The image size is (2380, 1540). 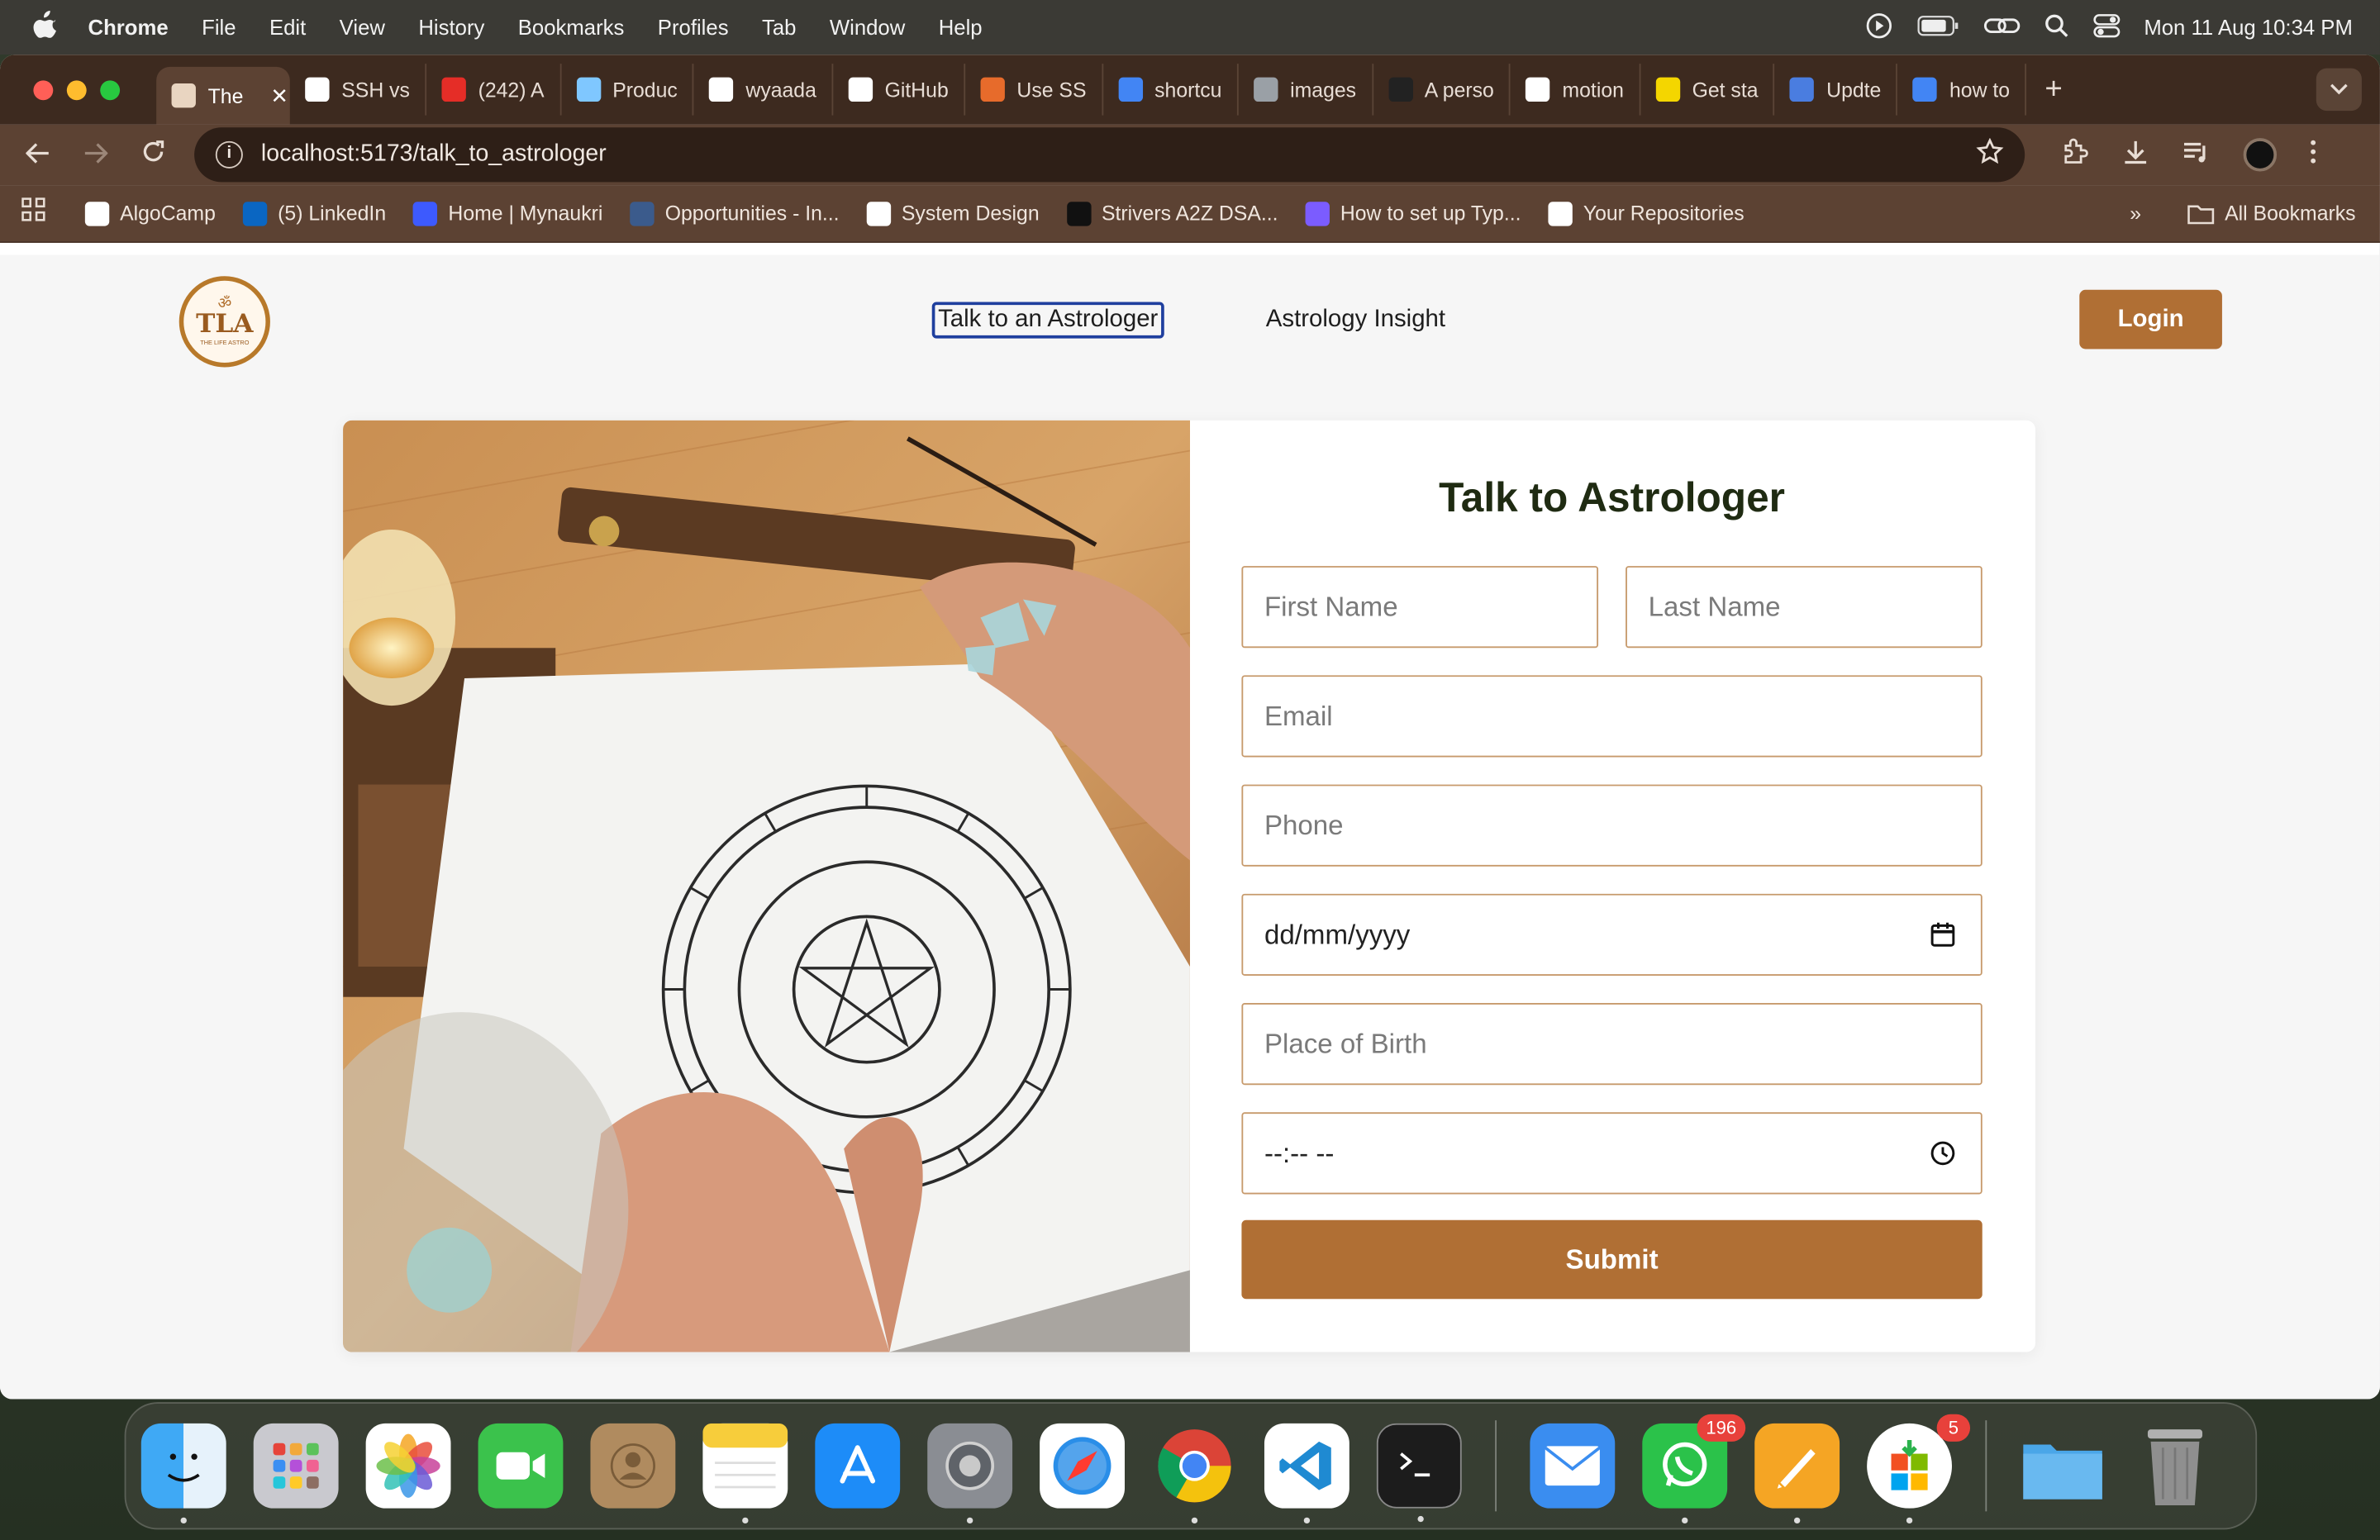 I want to click on browser-tab: (242) A, so click(x=493, y=90).